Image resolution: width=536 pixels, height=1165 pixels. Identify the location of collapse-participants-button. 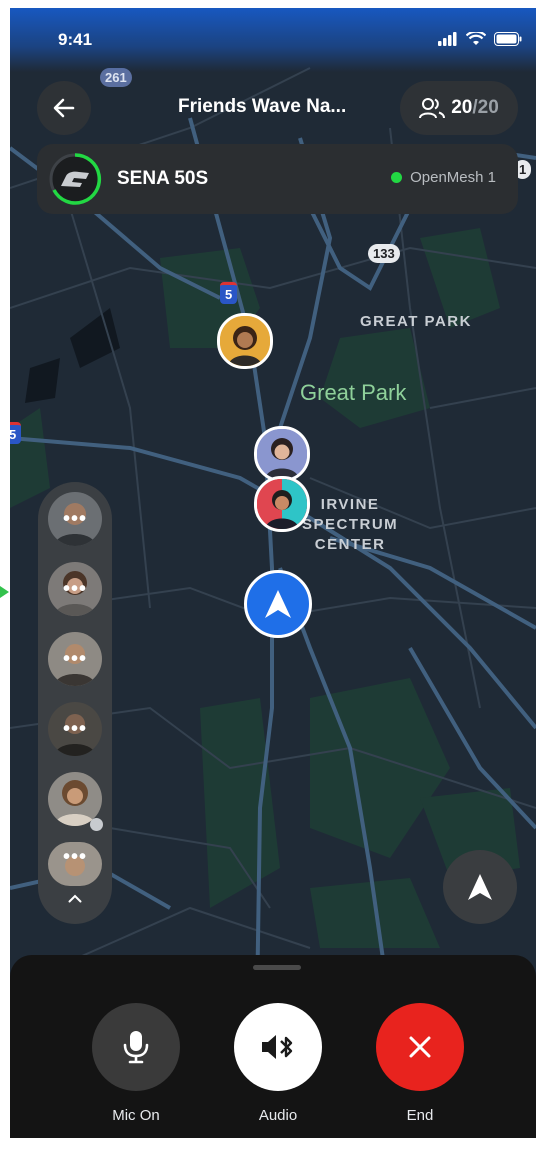
(75, 898).